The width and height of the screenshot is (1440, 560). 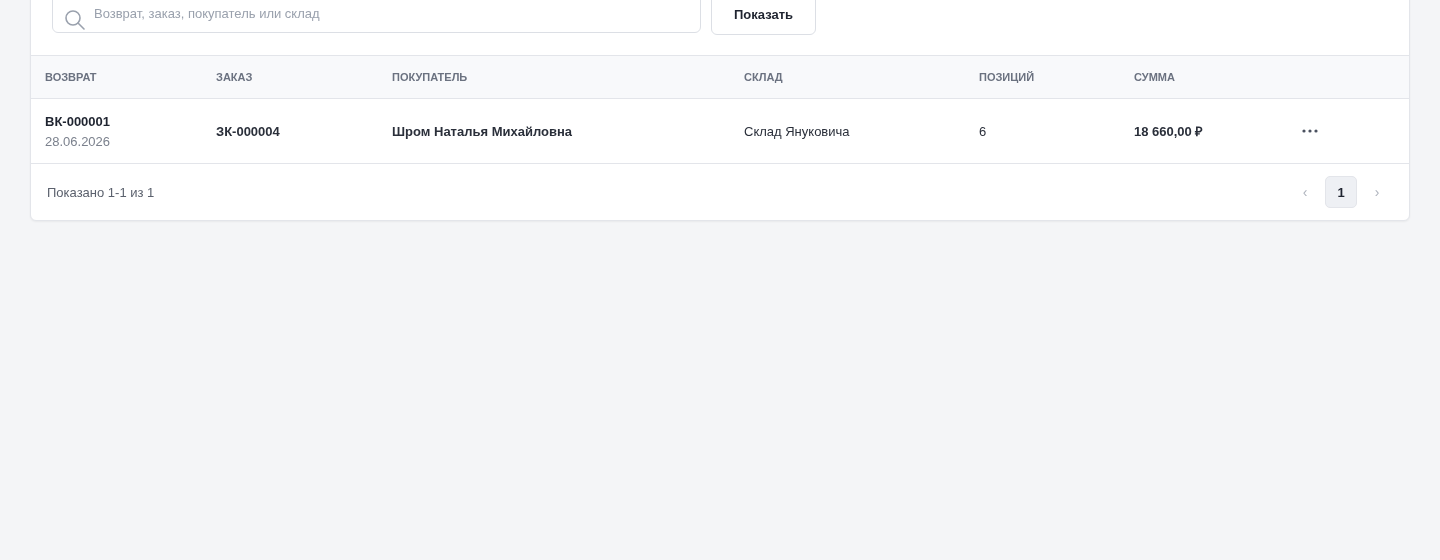 What do you see at coordinates (1155, 77) in the screenshot?
I see `column-header: СУММА` at bounding box center [1155, 77].